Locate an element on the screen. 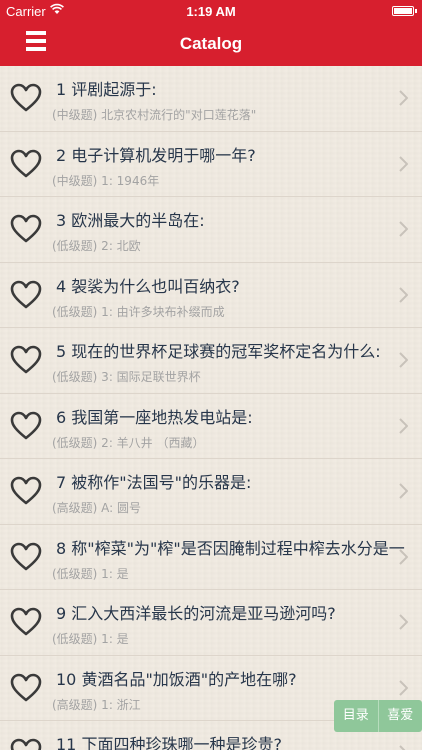  question-text: 1 评剧起源于: is located at coordinates (106, 89).